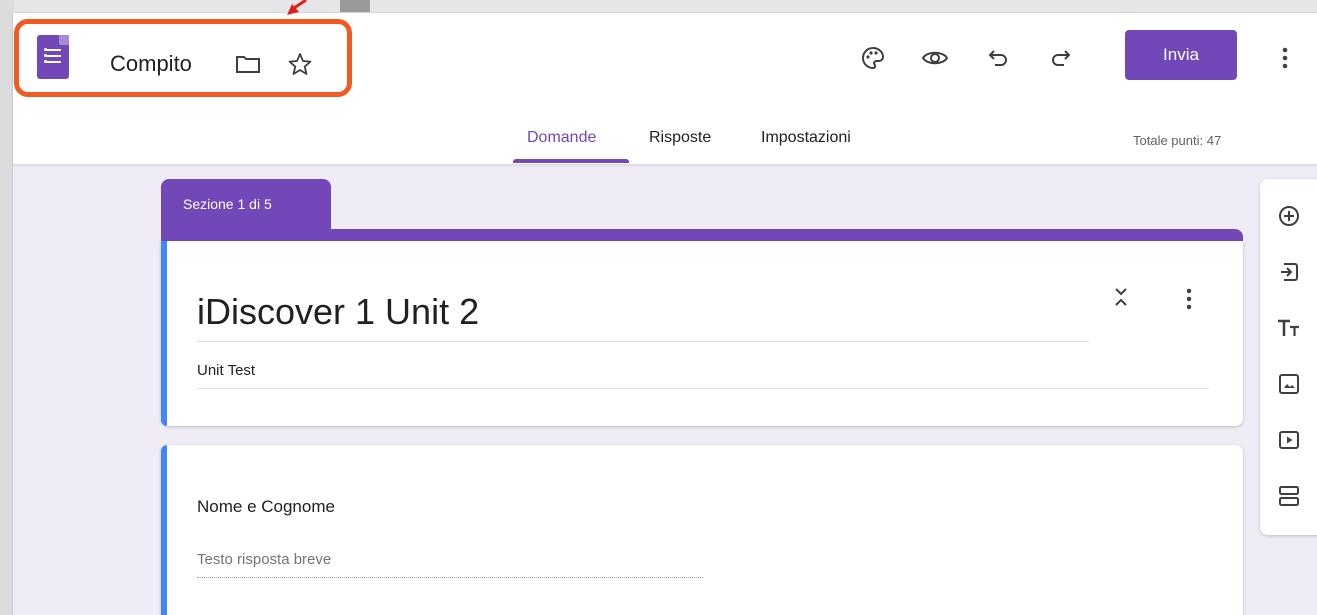 The width and height of the screenshot is (1317, 615). What do you see at coordinates (226, 370) in the screenshot?
I see `form-description: Unit Test` at bounding box center [226, 370].